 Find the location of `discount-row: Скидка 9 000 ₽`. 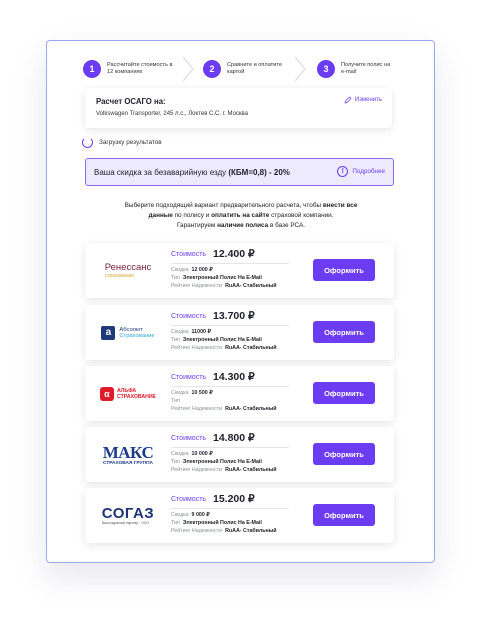

discount-row: Скидка 9 000 ₽ is located at coordinates (190, 515).